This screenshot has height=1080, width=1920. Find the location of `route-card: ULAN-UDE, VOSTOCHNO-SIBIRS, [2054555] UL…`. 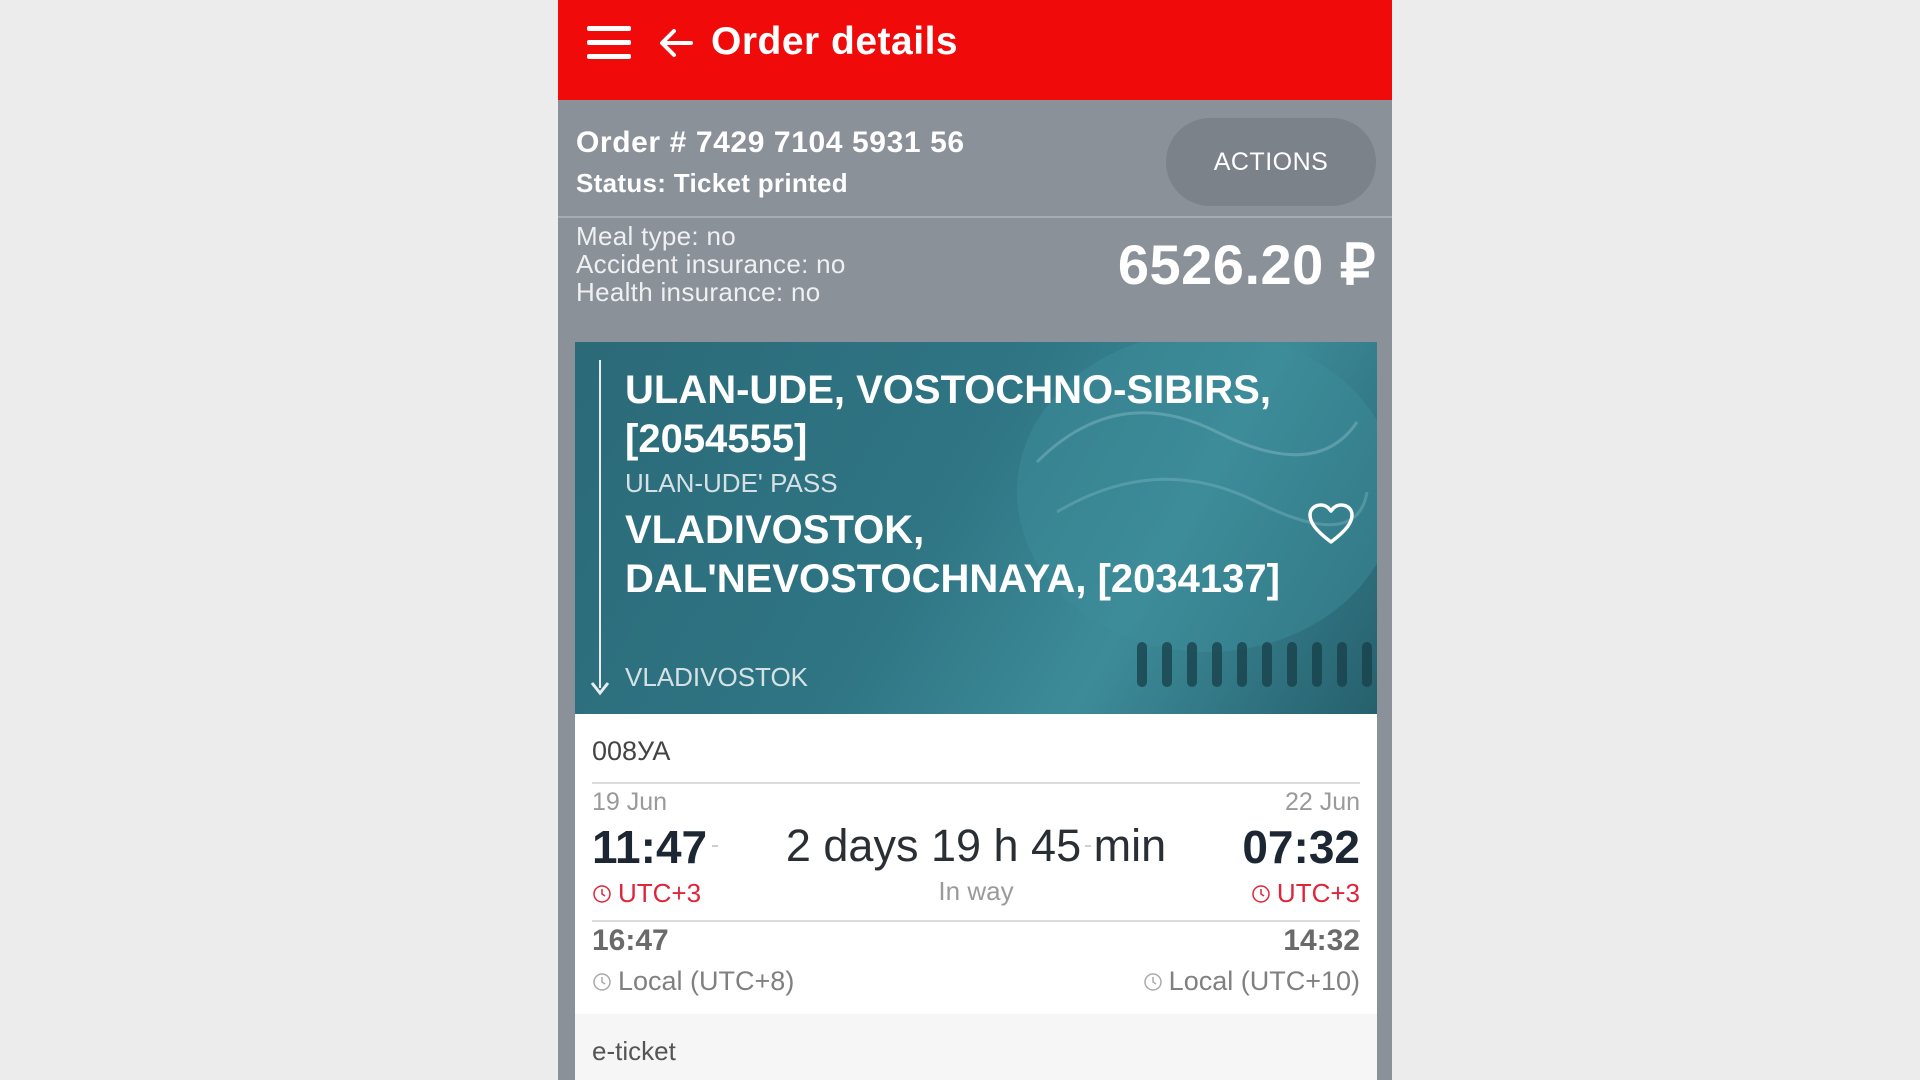

route-card: ULAN-UDE, VOSTOCHNO-SIBIRS, [2054555] UL… is located at coordinates (976, 528).